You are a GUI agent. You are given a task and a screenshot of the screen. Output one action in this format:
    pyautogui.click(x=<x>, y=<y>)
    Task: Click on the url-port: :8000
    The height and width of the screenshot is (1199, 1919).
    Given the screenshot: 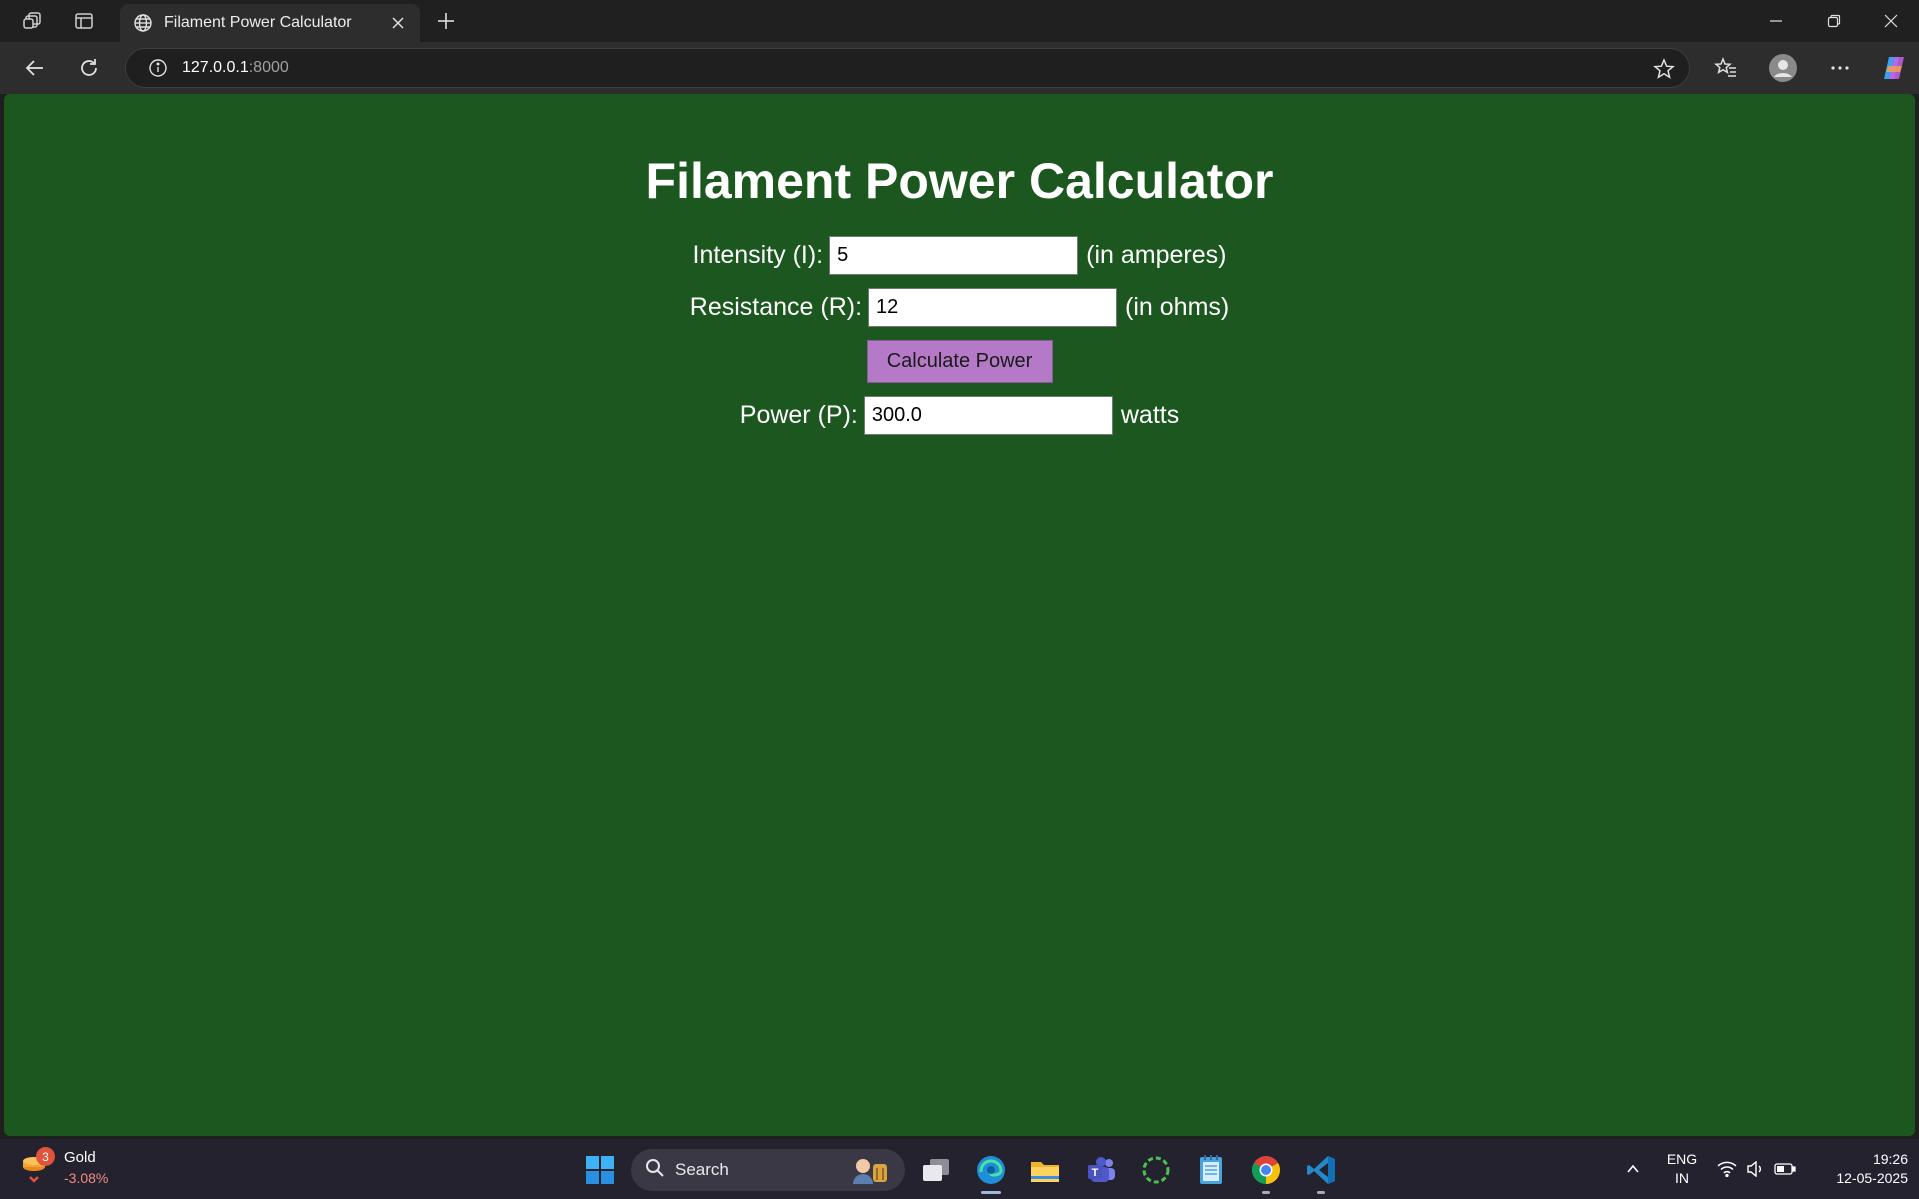 What is the action you would take?
    pyautogui.click(x=268, y=67)
    